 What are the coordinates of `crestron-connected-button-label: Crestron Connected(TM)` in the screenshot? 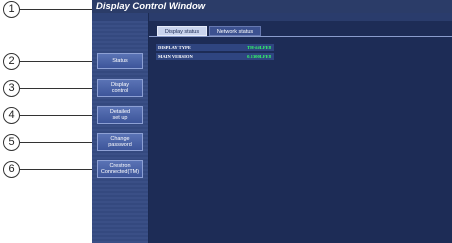 It's located at (120, 169).